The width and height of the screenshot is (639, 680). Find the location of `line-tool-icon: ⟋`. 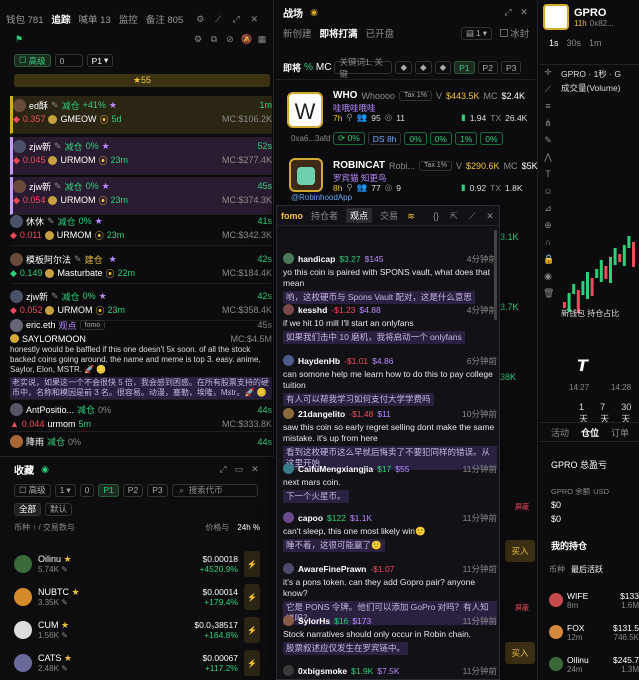

line-tool-icon: ⟋ is located at coordinates (548, 92).